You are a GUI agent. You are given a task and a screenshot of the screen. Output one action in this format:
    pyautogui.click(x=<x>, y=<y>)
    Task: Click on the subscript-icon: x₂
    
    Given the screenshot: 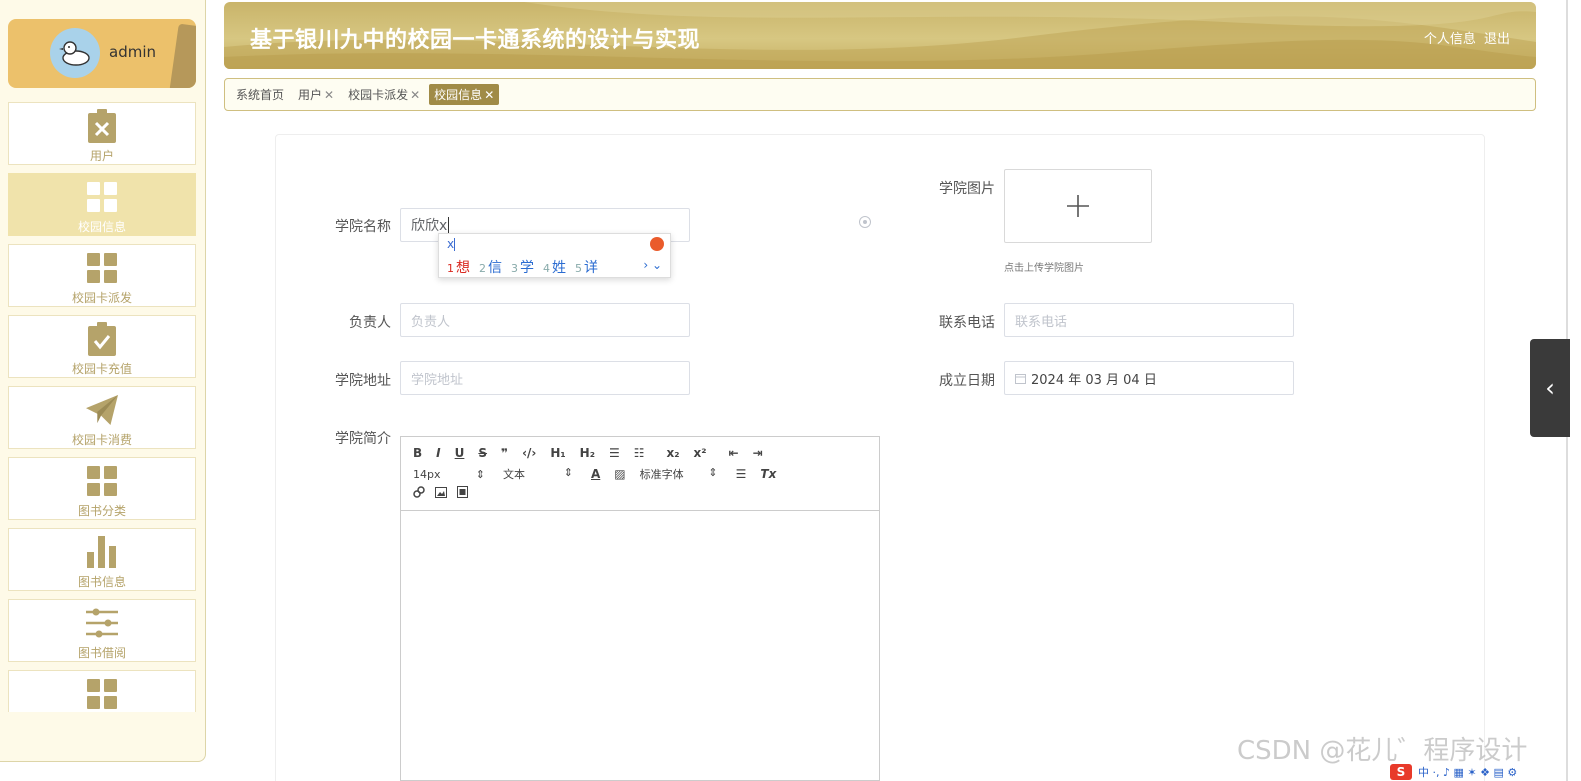 What is the action you would take?
    pyautogui.click(x=673, y=453)
    